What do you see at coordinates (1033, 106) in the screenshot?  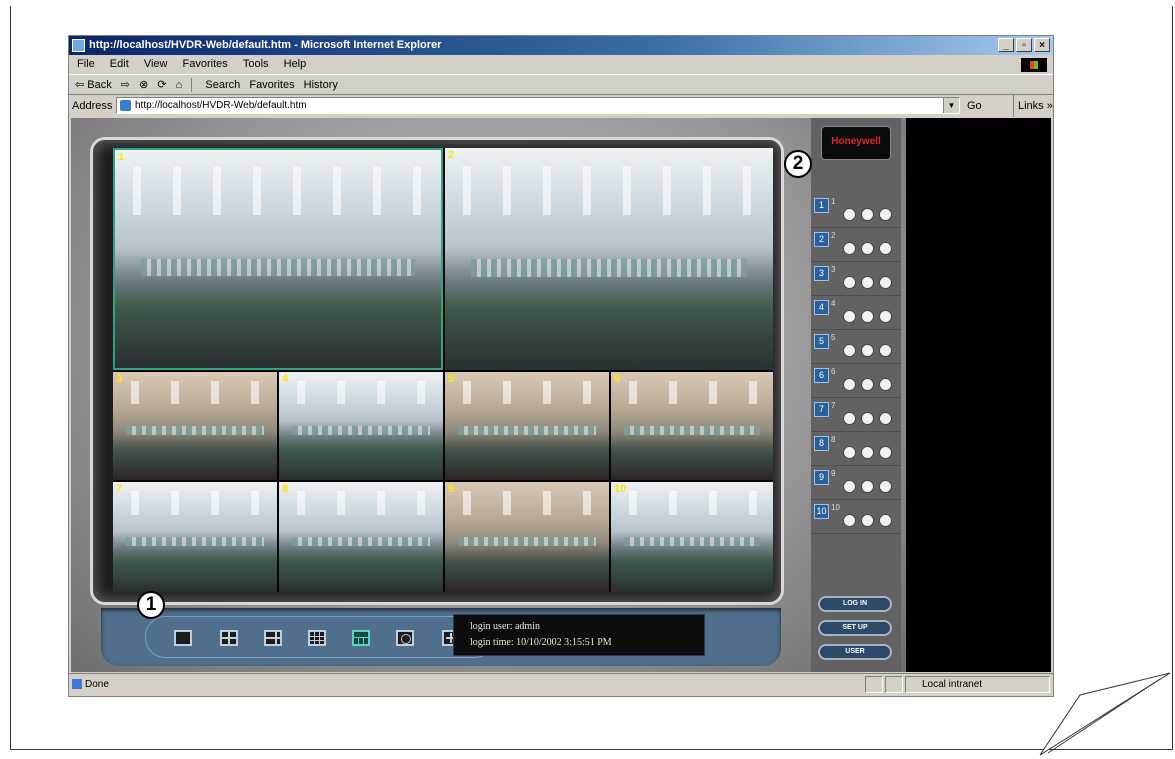 I see `links-button: Links »` at bounding box center [1033, 106].